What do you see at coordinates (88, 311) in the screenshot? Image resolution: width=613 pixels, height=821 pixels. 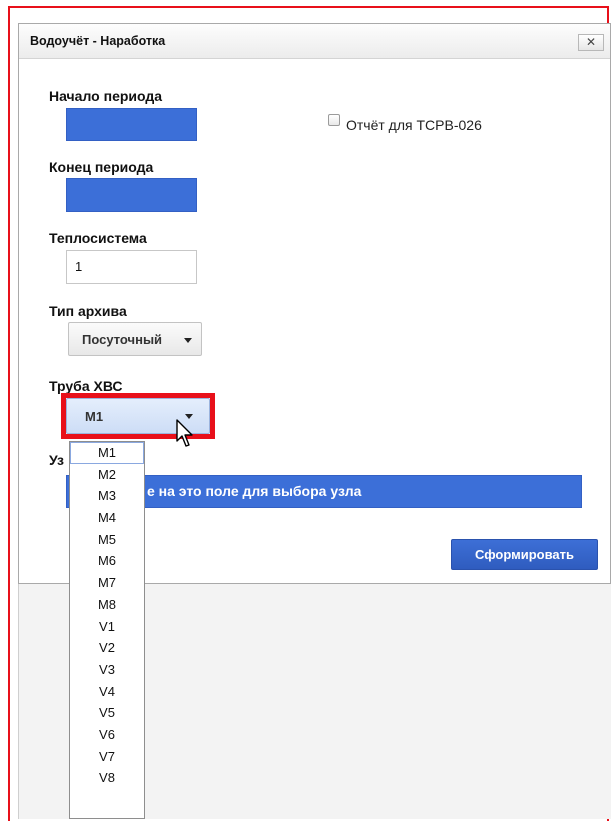 I see `archive-type-label: Тип архива` at bounding box center [88, 311].